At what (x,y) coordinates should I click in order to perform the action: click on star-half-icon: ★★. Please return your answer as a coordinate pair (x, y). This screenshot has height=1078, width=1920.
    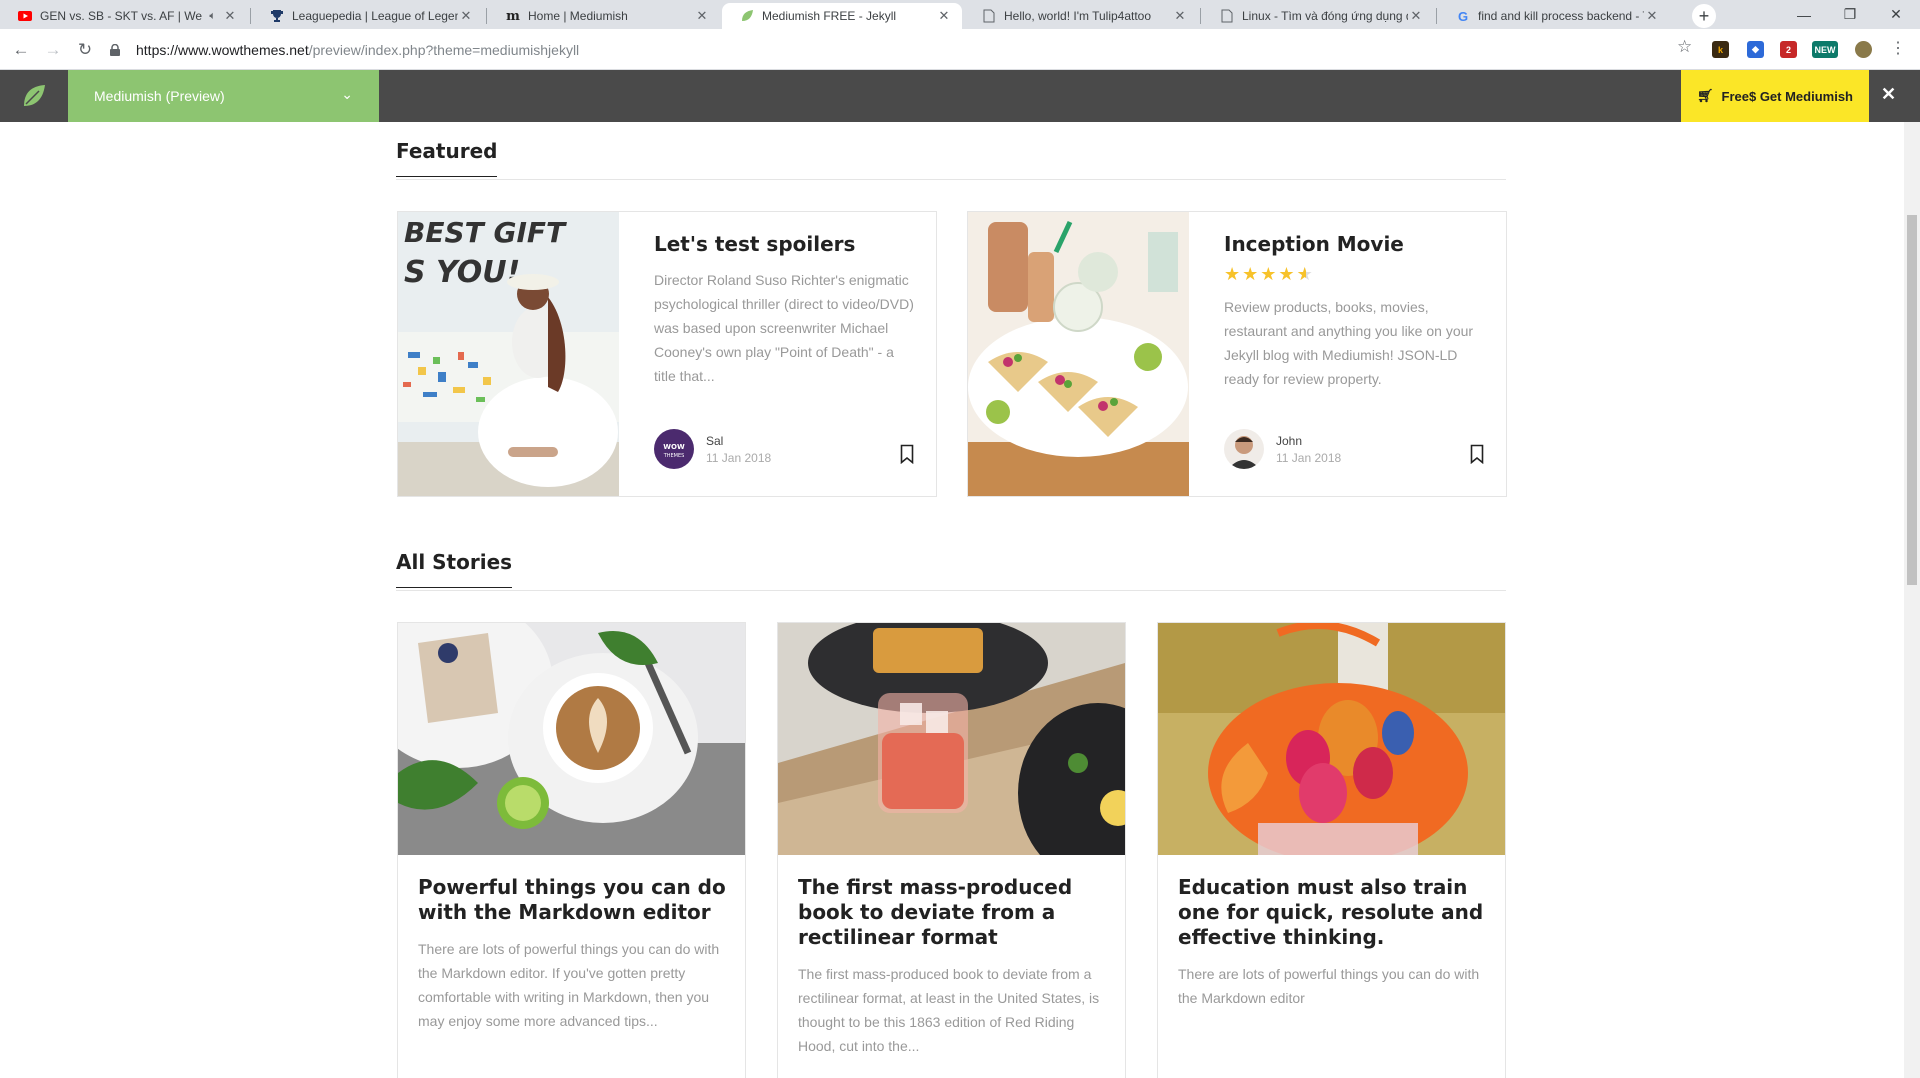
    Looking at the image, I should click on (1305, 274).